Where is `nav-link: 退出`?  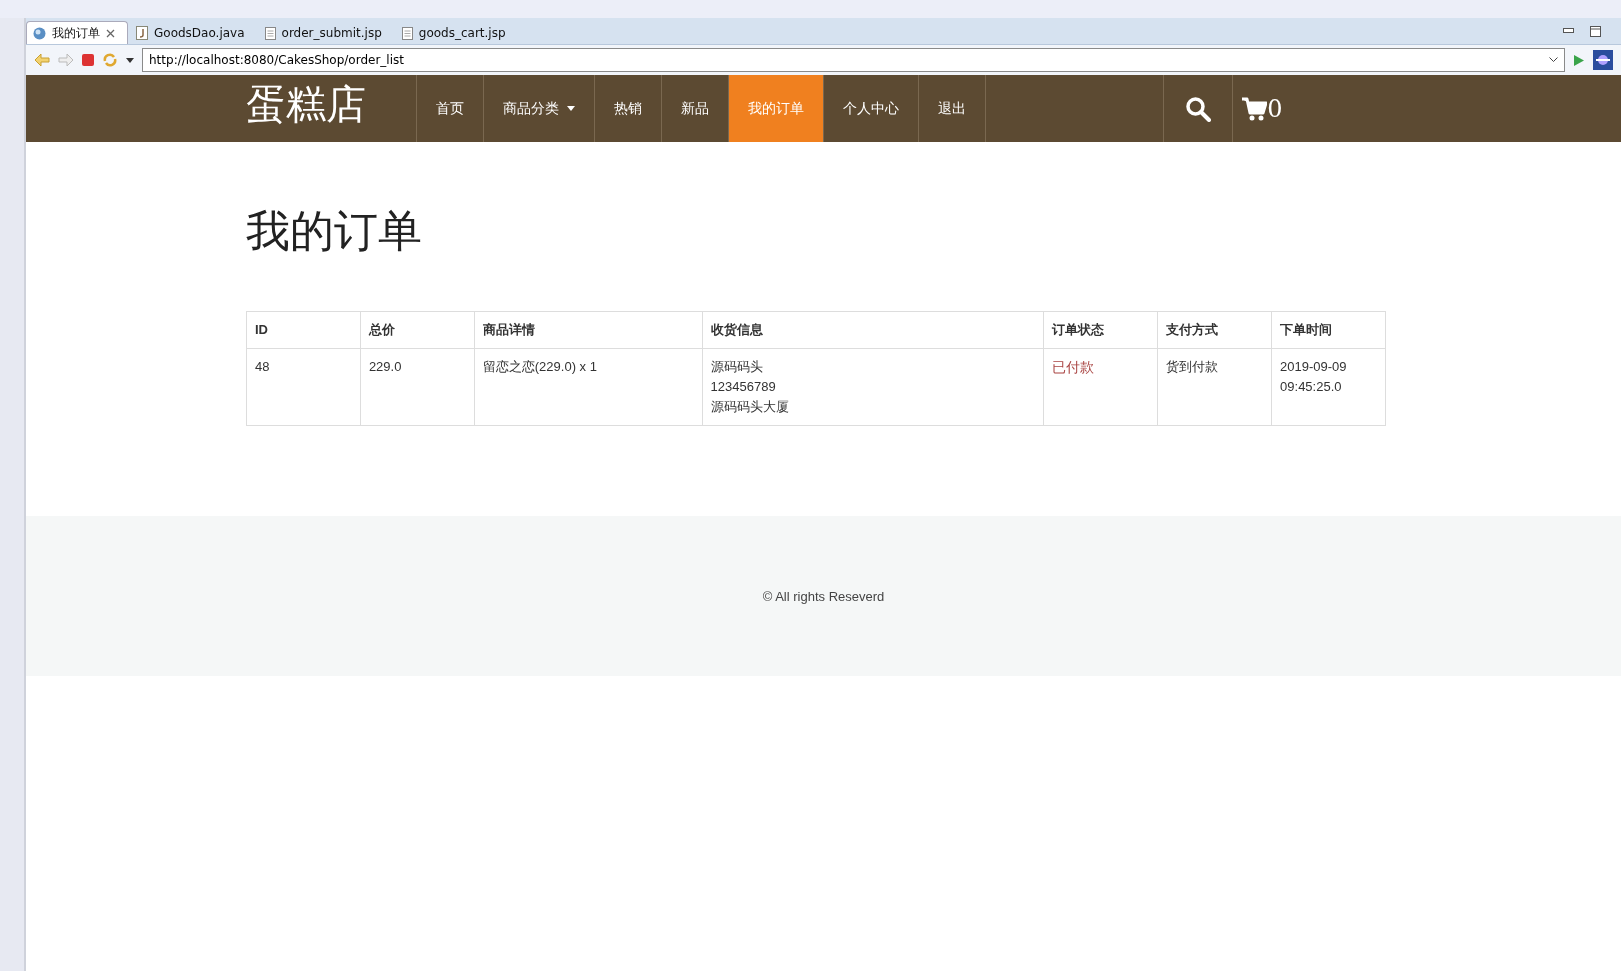 nav-link: 退出 is located at coordinates (952, 108).